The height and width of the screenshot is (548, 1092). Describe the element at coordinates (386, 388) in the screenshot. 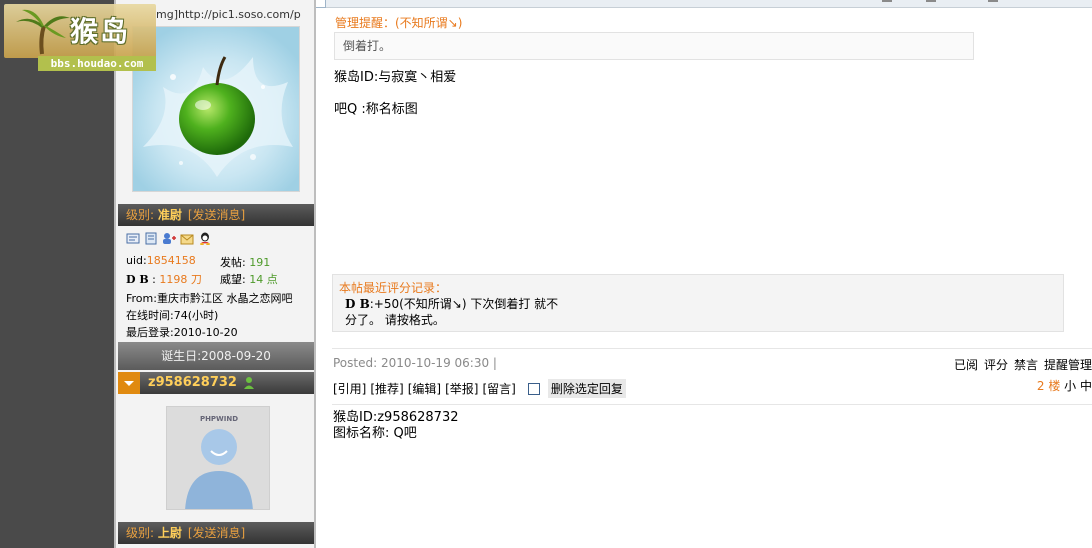

I see `recommend-link: [推荐]` at that location.